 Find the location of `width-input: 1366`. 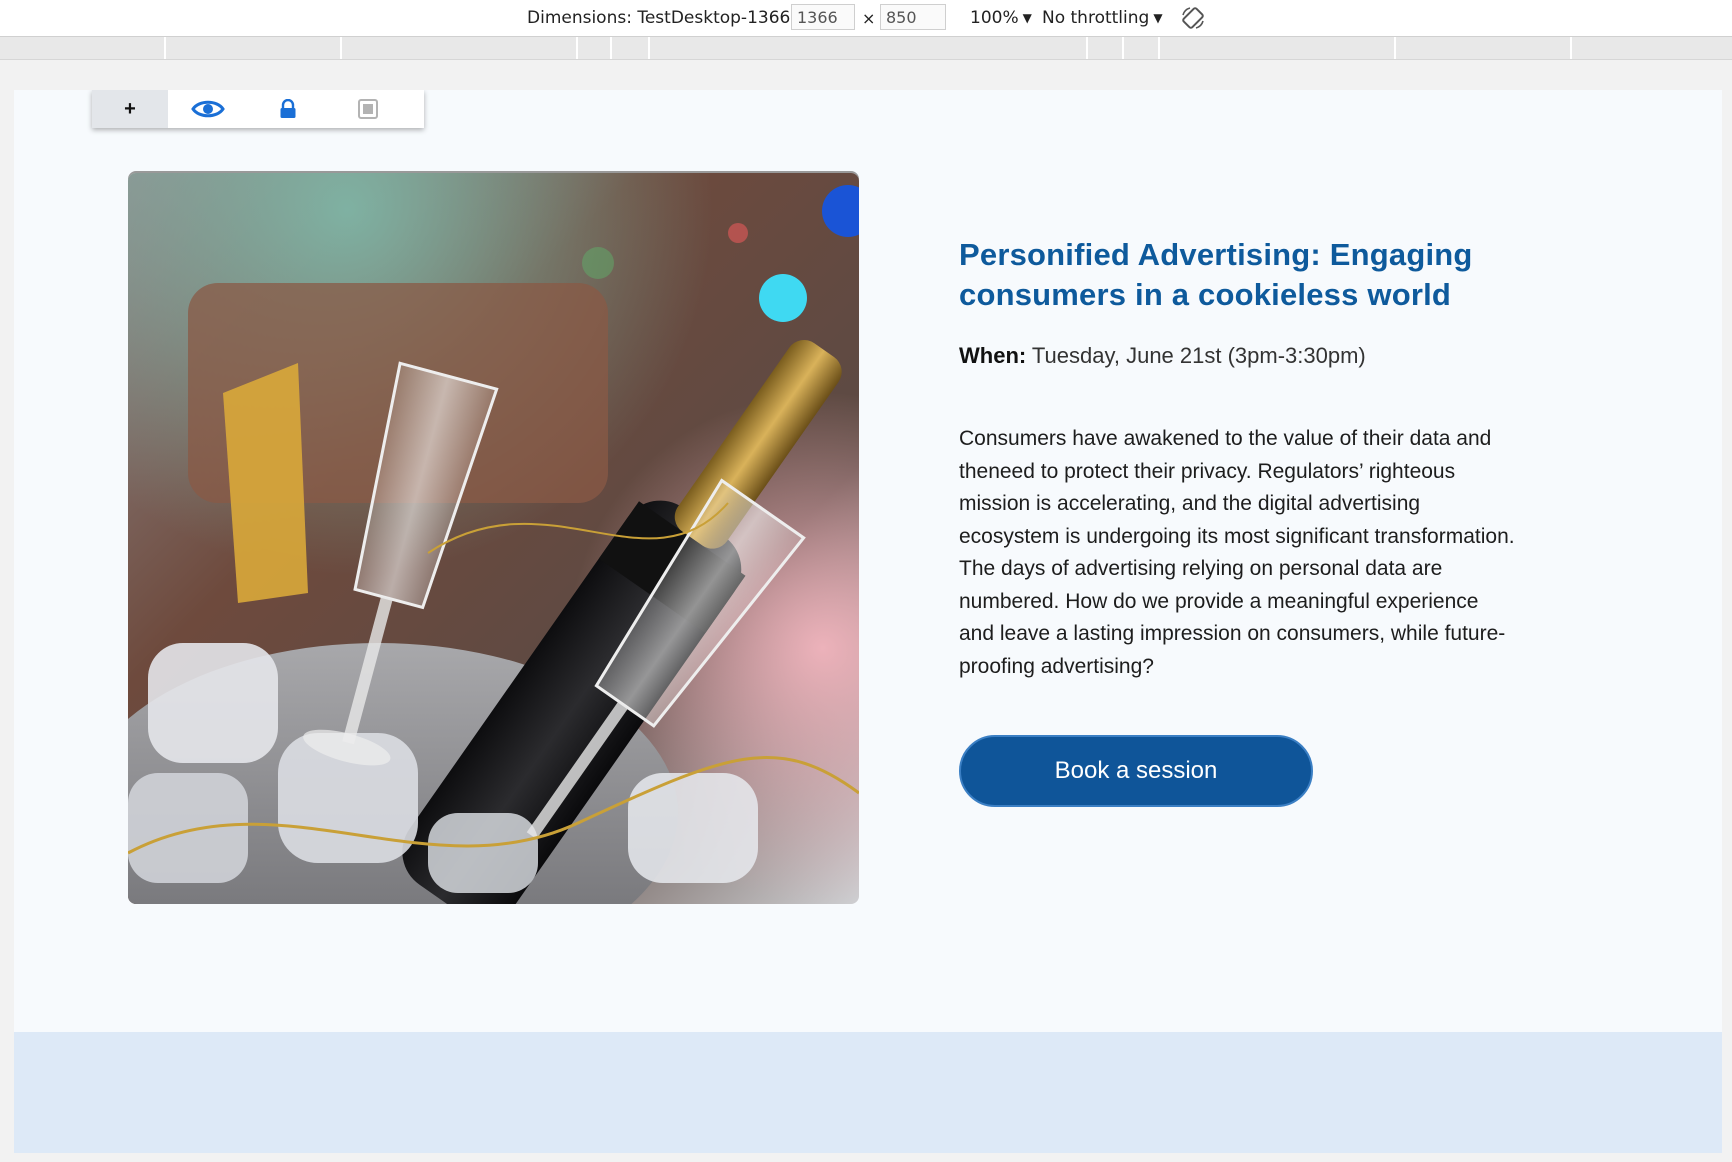

width-input: 1366 is located at coordinates (823, 17).